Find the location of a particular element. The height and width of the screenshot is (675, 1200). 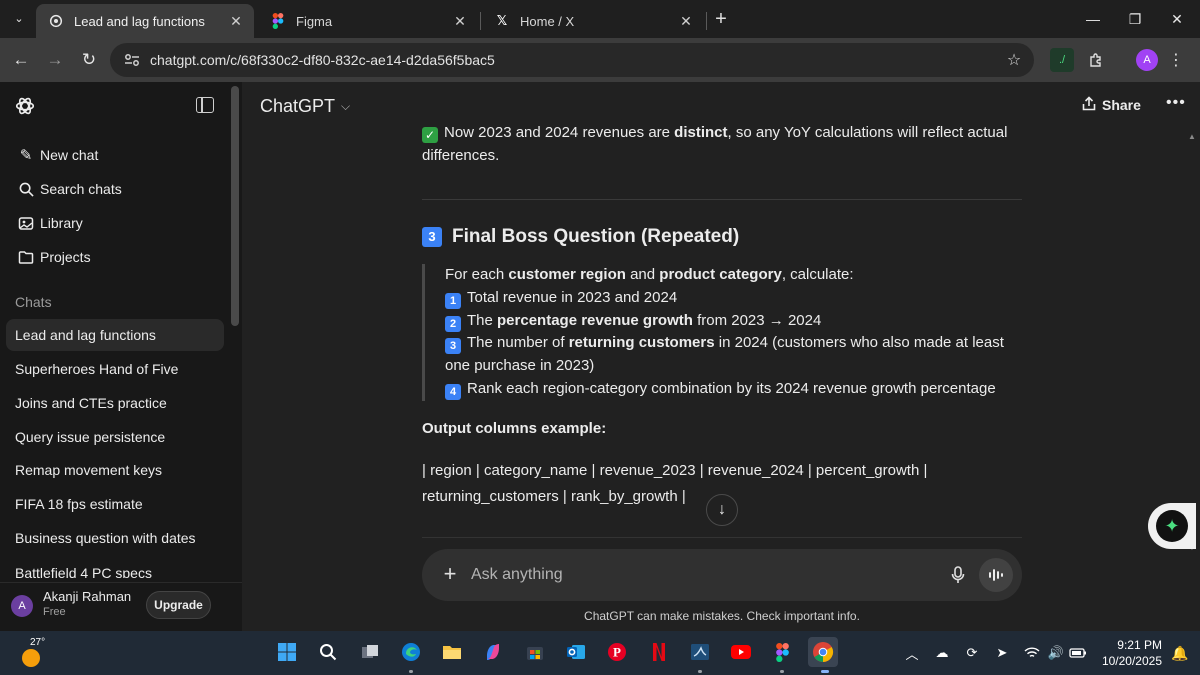

file-explorer-icon is located at coordinates (452, 652).